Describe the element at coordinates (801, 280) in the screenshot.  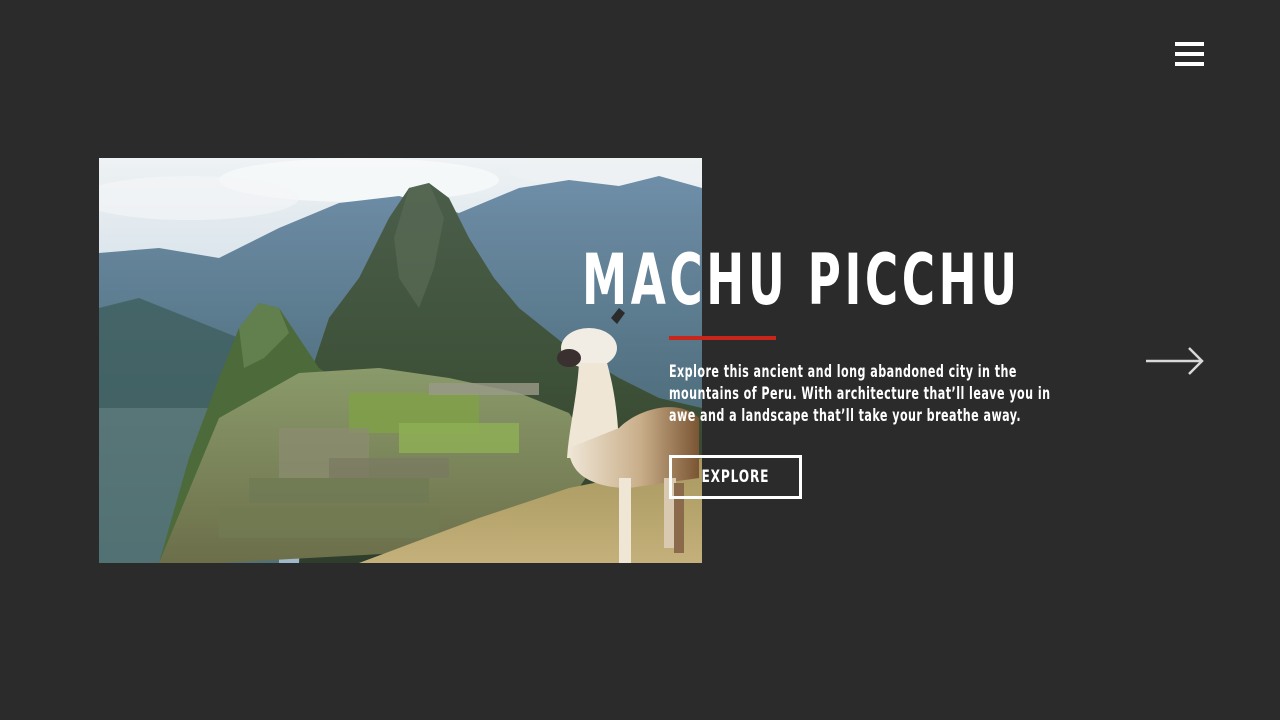
I see `page-title: MACHU PICCHU` at that location.